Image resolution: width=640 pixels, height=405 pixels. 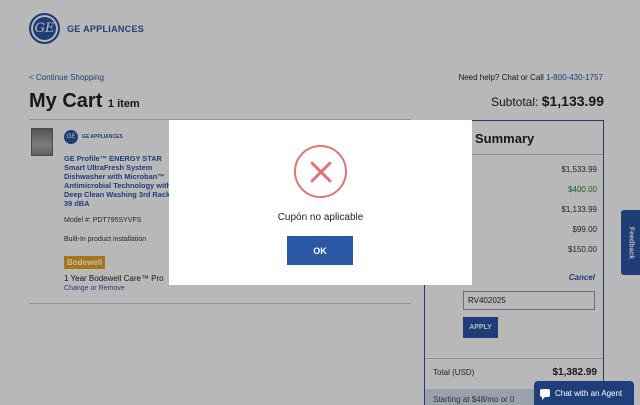 I want to click on chat-bubble-icon, so click(x=545, y=394).